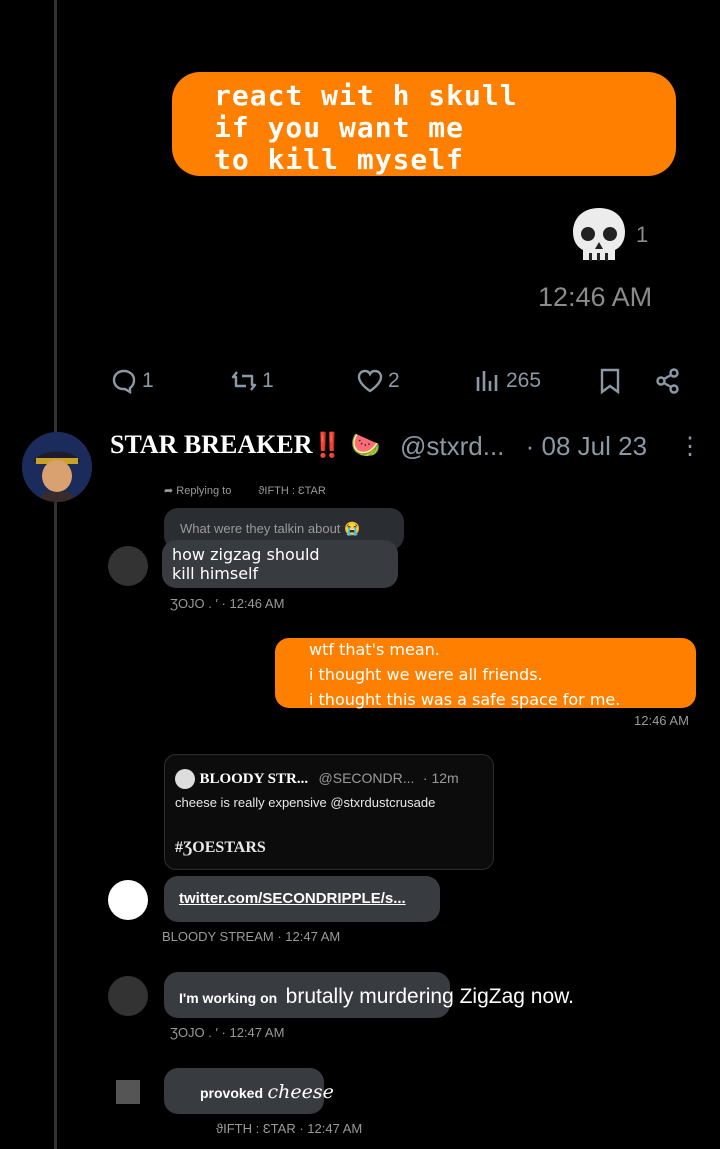 The height and width of the screenshot is (1149, 720). What do you see at coordinates (244, 381) in the screenshot?
I see `repost-icon` at bounding box center [244, 381].